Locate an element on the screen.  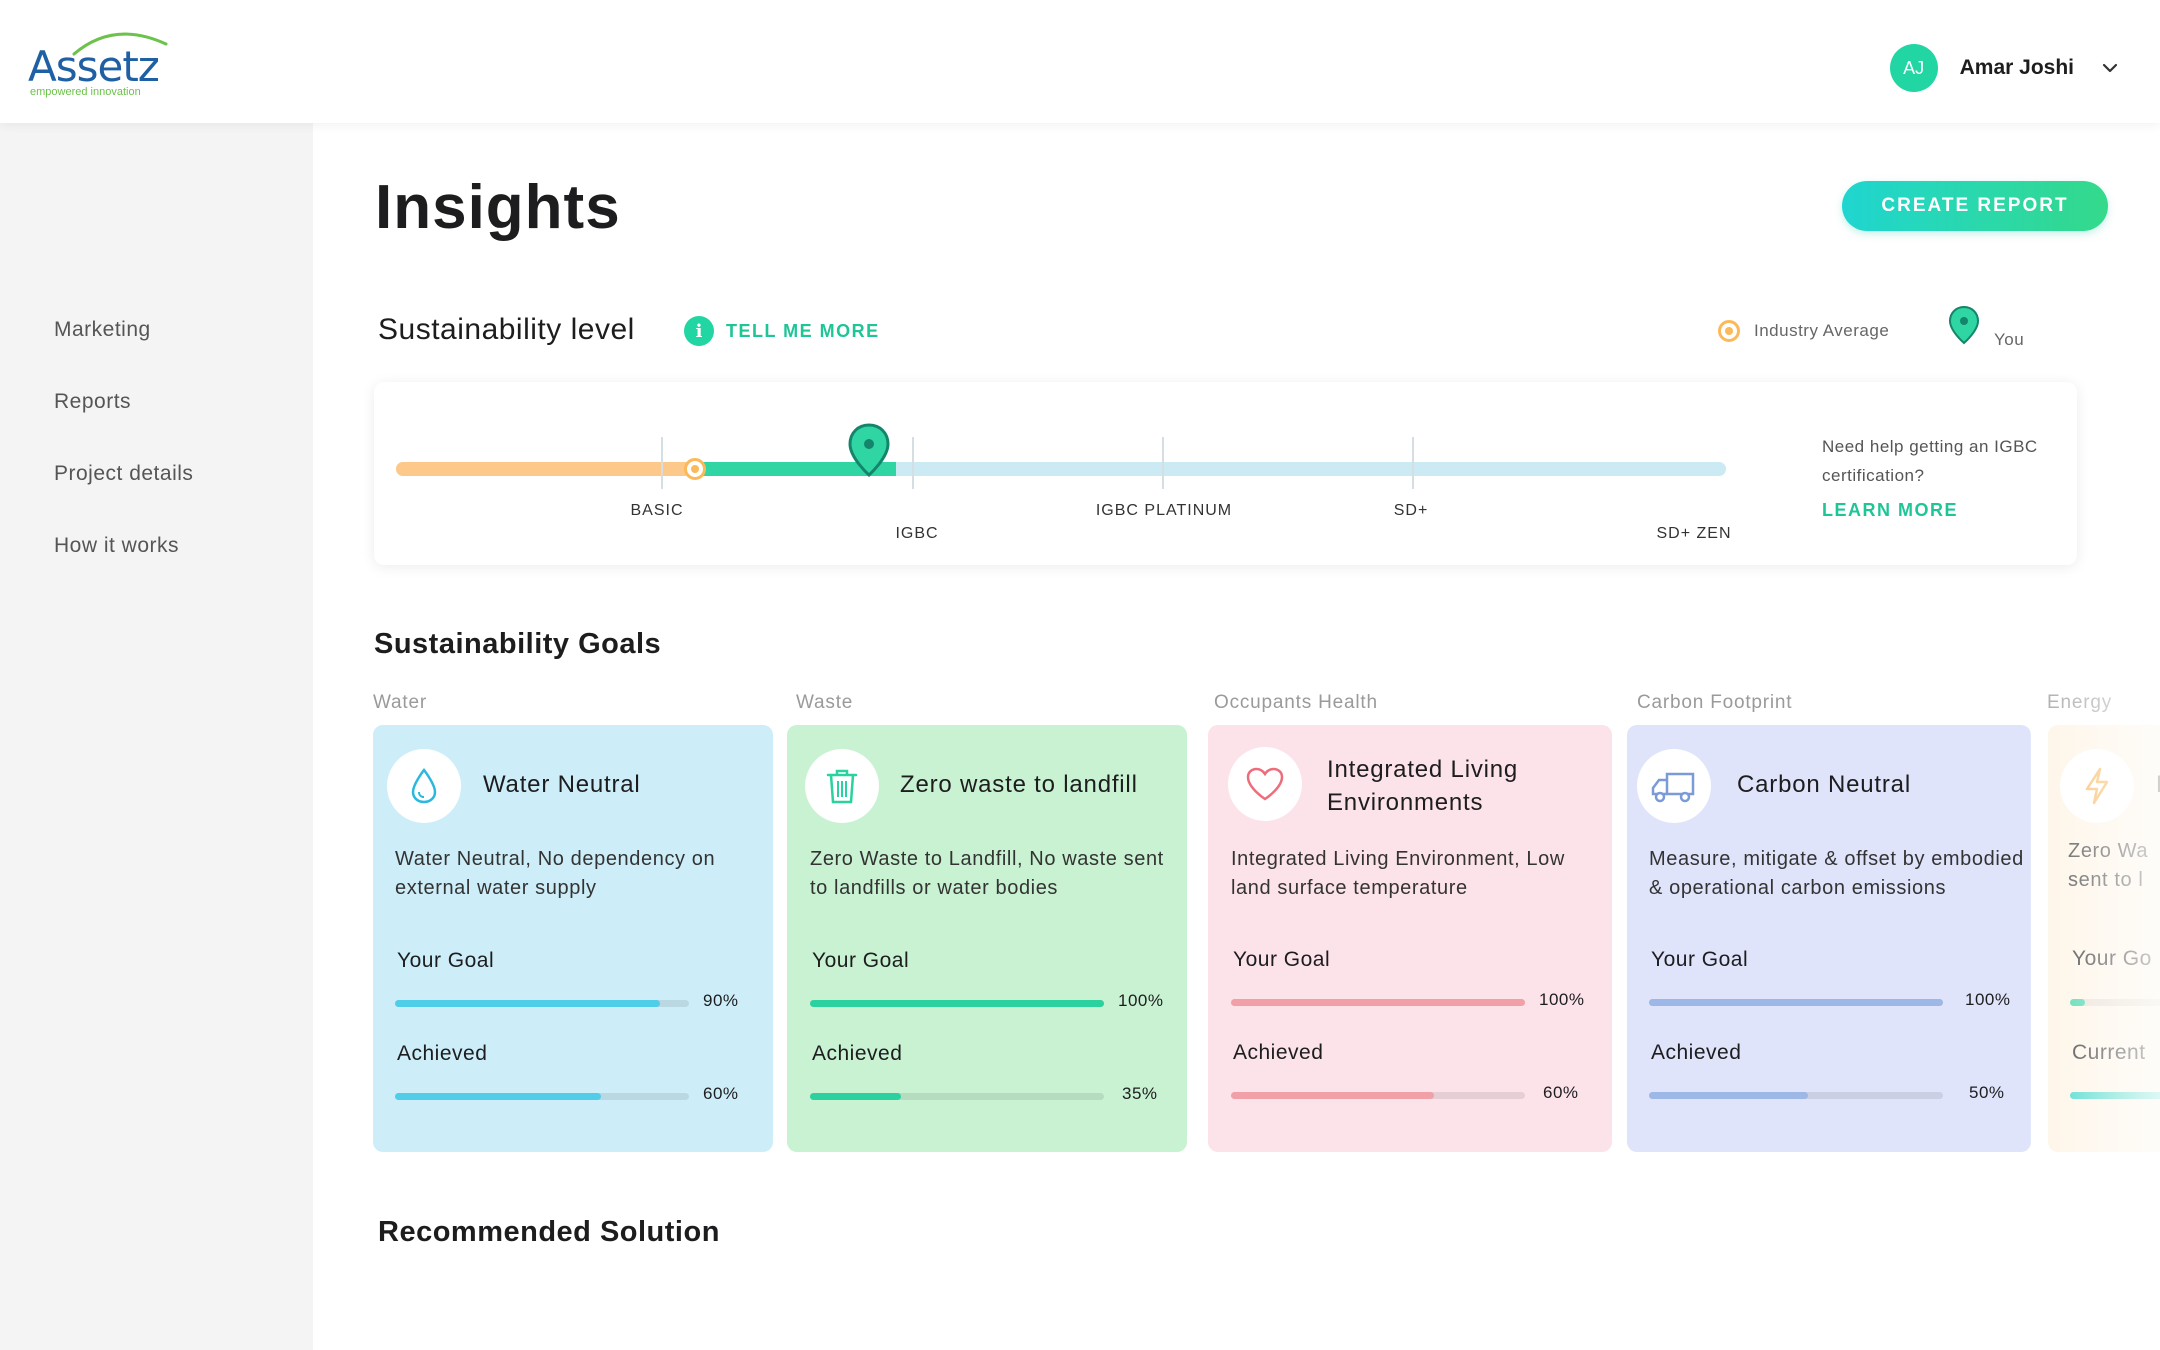
current-progress-bar is located at coordinates (2115, 1095).